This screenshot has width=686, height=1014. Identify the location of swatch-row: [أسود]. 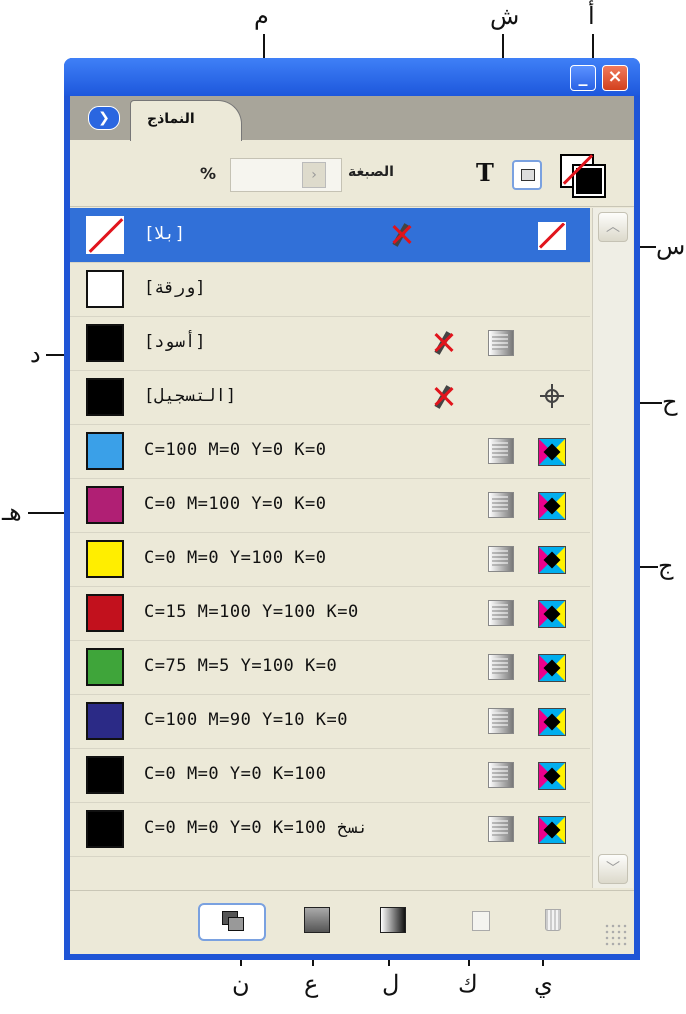
(330, 343).